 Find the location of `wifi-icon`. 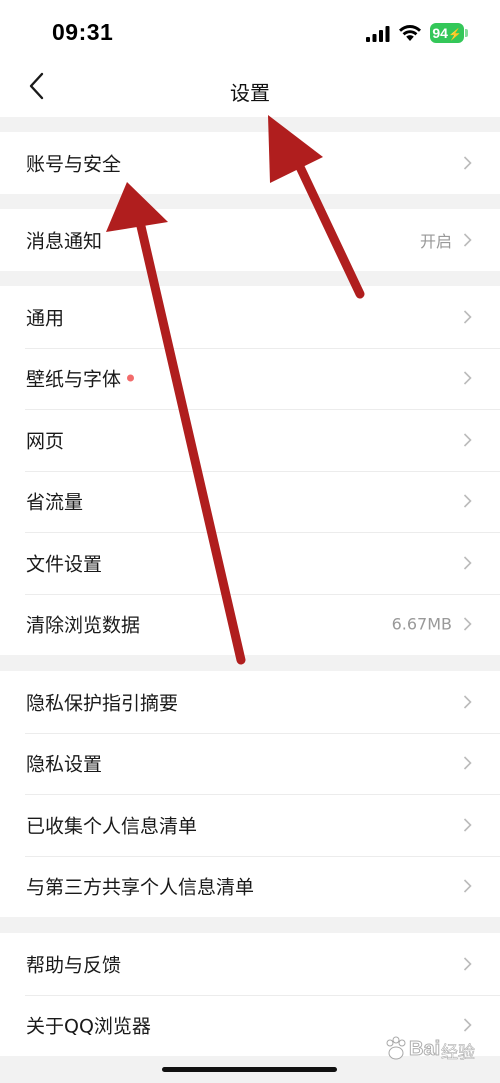

wifi-icon is located at coordinates (410, 33).